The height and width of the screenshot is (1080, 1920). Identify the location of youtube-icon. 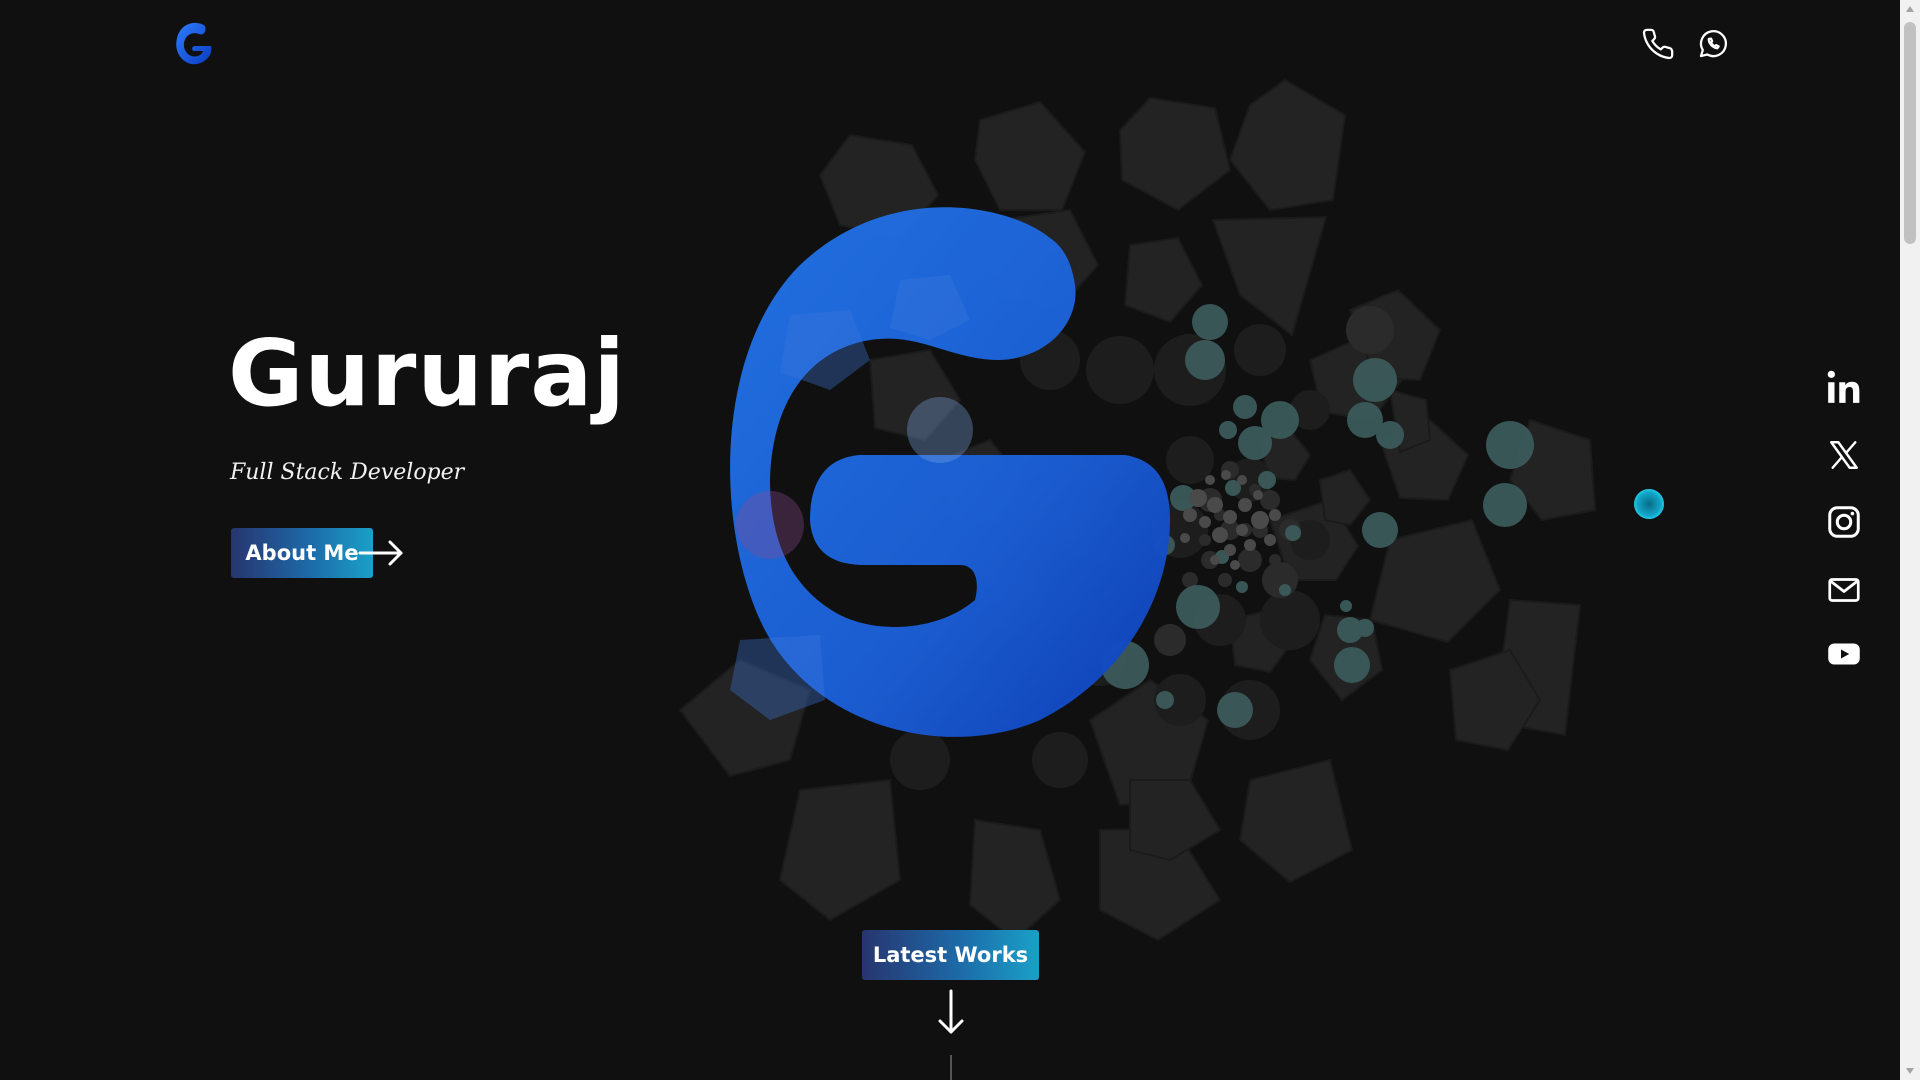
(1844, 654).